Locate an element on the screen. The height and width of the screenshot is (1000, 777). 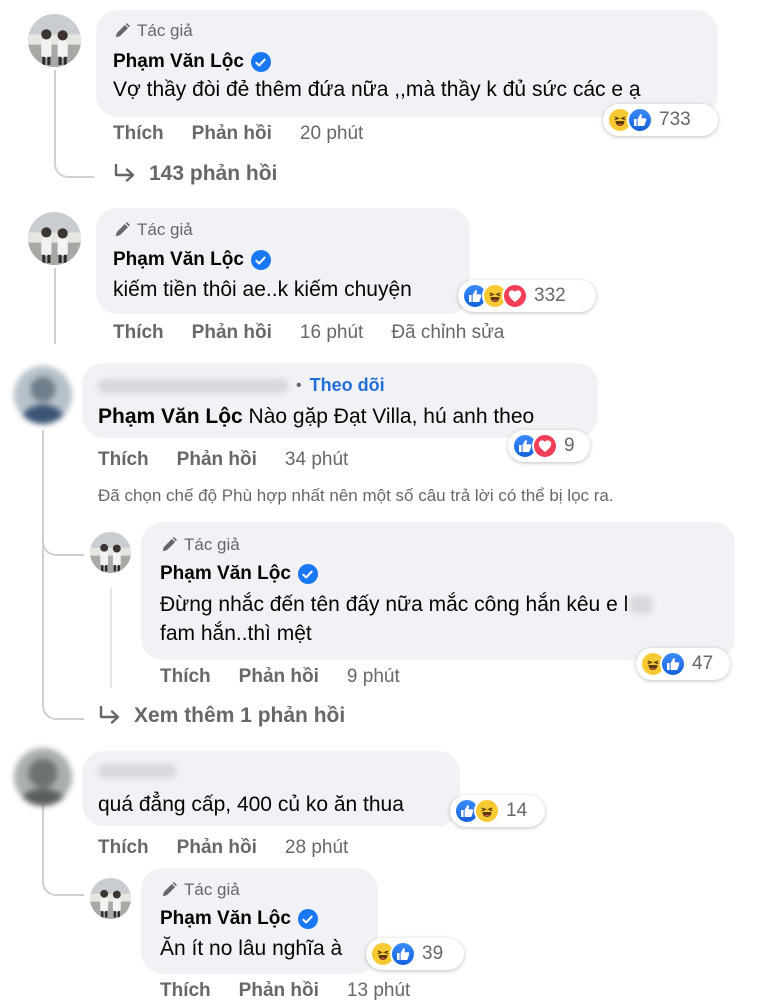
reaction-count: 14 is located at coordinates (517, 810).